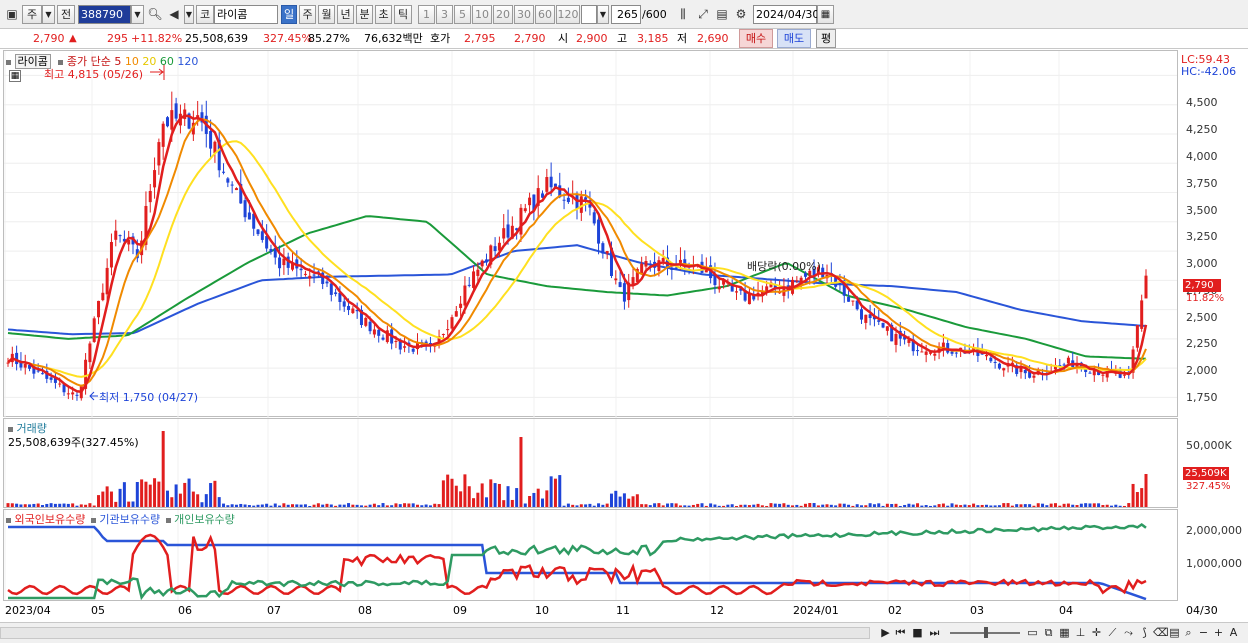 Image resolution: width=1248 pixels, height=643 pixels. I want to click on x-tick: 08, so click(365, 610).